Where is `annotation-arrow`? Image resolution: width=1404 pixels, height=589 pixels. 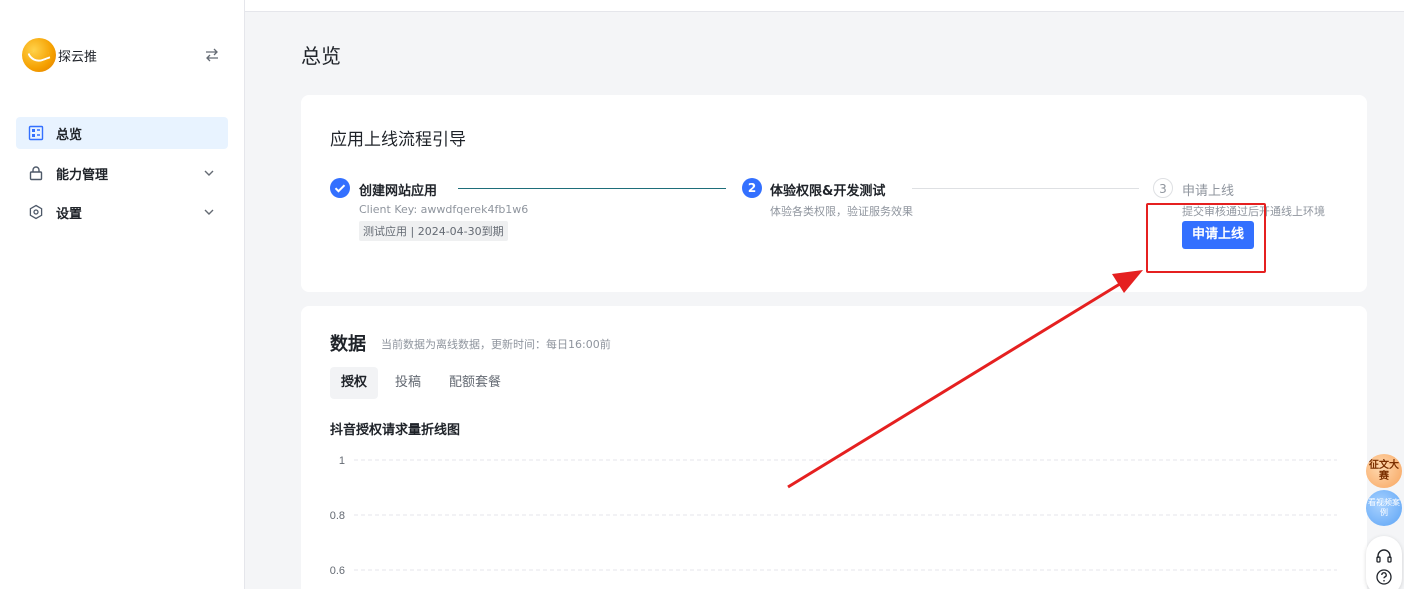 annotation-arrow is located at coordinates (965, 379).